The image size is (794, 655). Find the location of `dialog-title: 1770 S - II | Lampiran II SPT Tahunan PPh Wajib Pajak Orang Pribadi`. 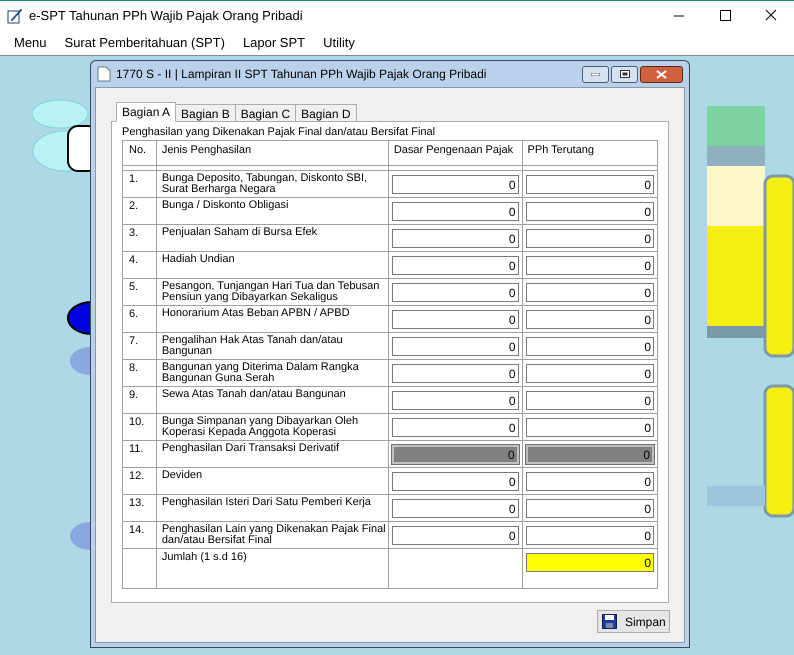

dialog-title: 1770 S - II | Lampiran II SPT Tahunan PPh Wajib Pajak Orang Pribadi is located at coordinates (301, 74).